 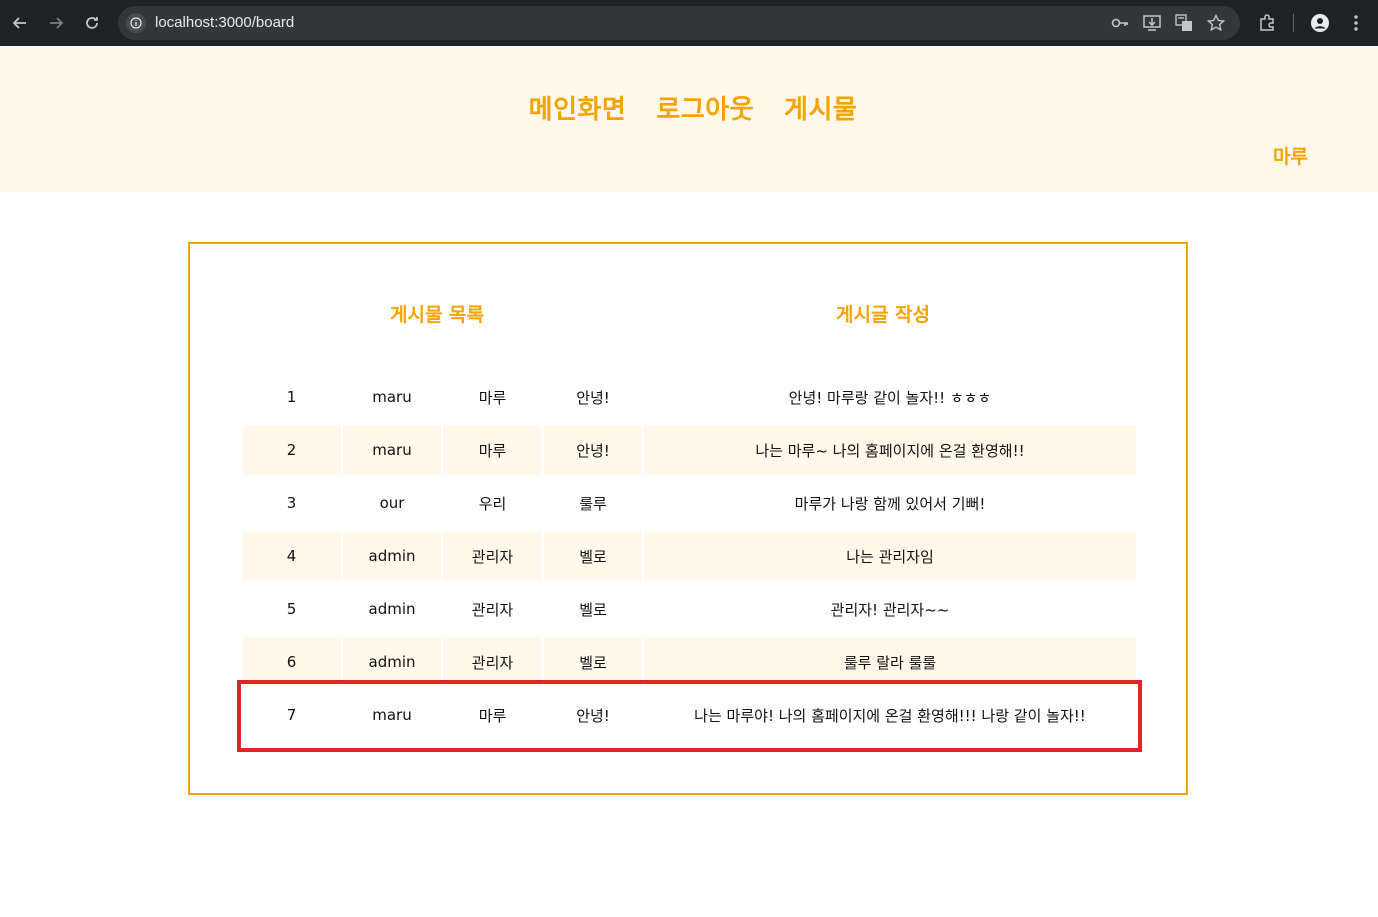 What do you see at coordinates (890, 397) in the screenshot?
I see `post-content: 안녕! 마루랑 같이 놀자!! ㅎㅎㅎ` at bounding box center [890, 397].